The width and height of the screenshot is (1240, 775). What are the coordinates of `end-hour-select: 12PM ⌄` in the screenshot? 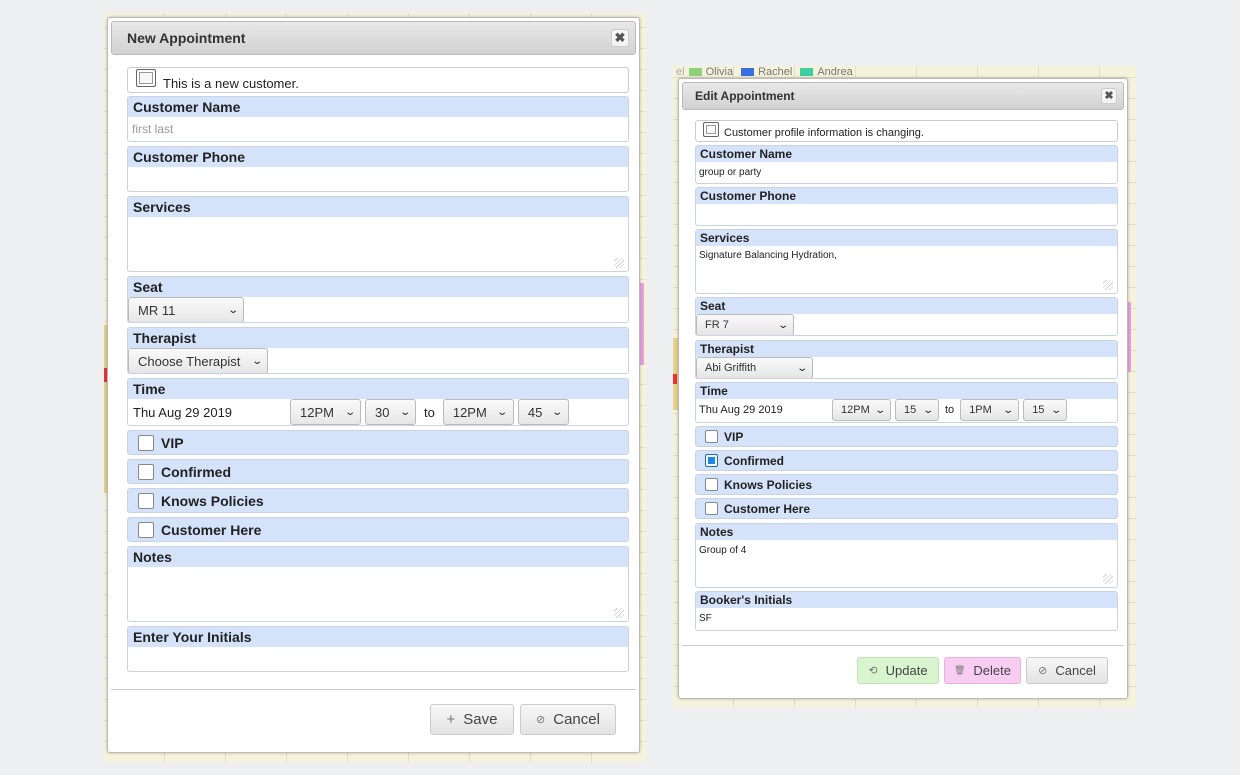 It's located at (478, 412).